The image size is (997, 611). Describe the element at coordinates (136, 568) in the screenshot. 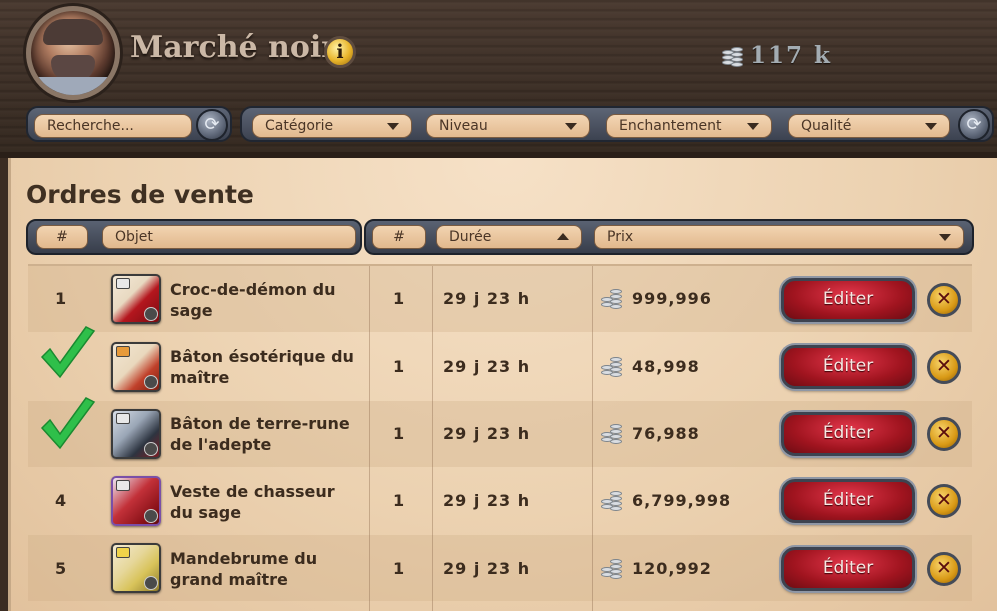

I see `item-icon-mistcaller` at that location.